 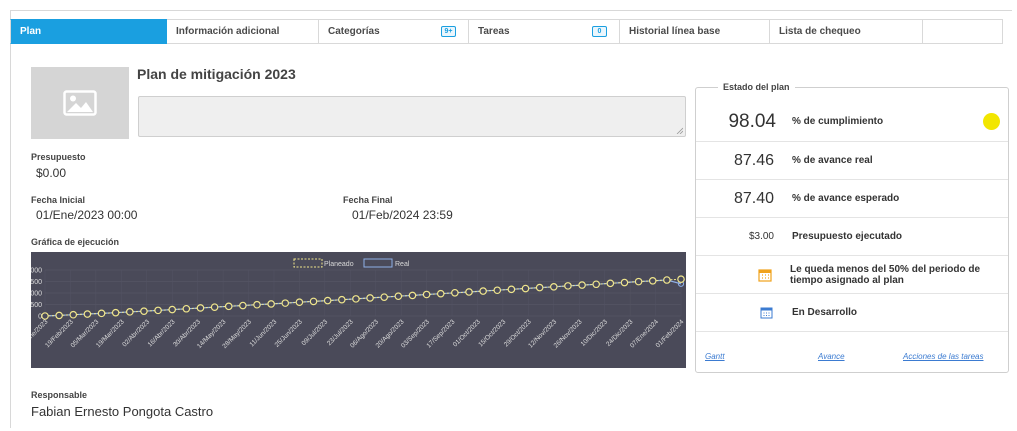 I want to click on tab-categories-label: Categorías, so click(x=354, y=31).